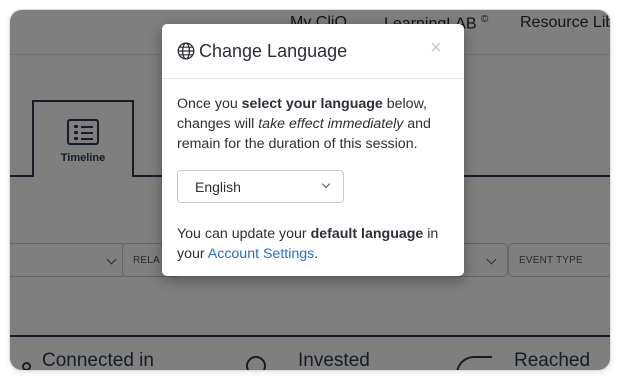 The height and width of the screenshot is (380, 620). I want to click on body-italic-1: take effect immediately, so click(331, 124).